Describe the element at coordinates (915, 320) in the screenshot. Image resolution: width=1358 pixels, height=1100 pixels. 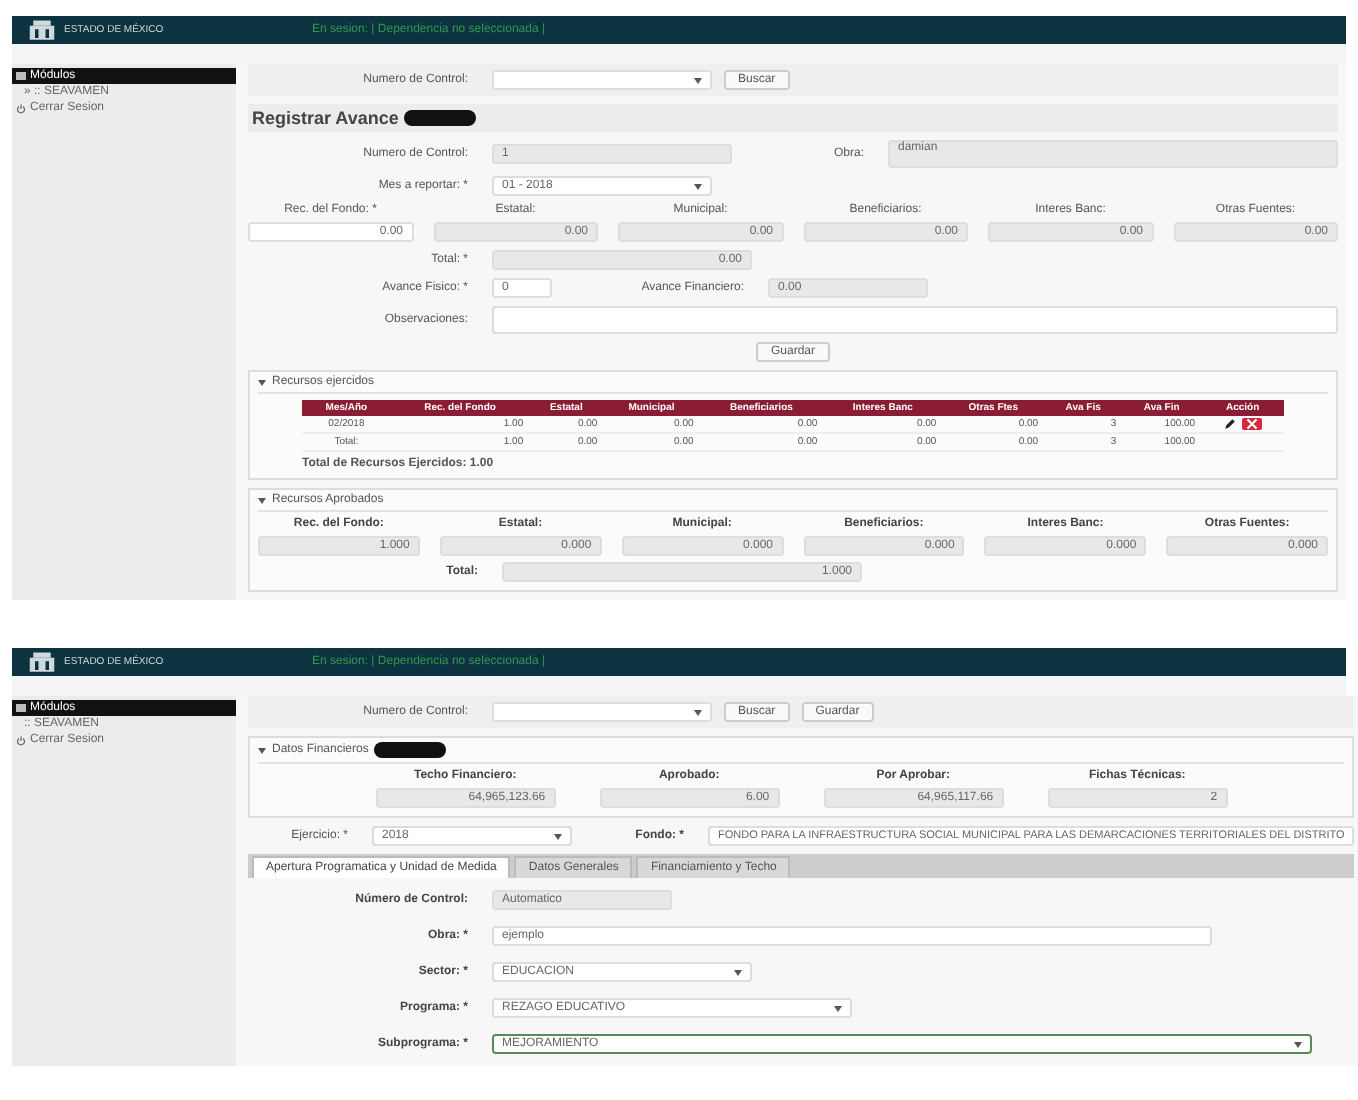
I see `observations-field` at that location.